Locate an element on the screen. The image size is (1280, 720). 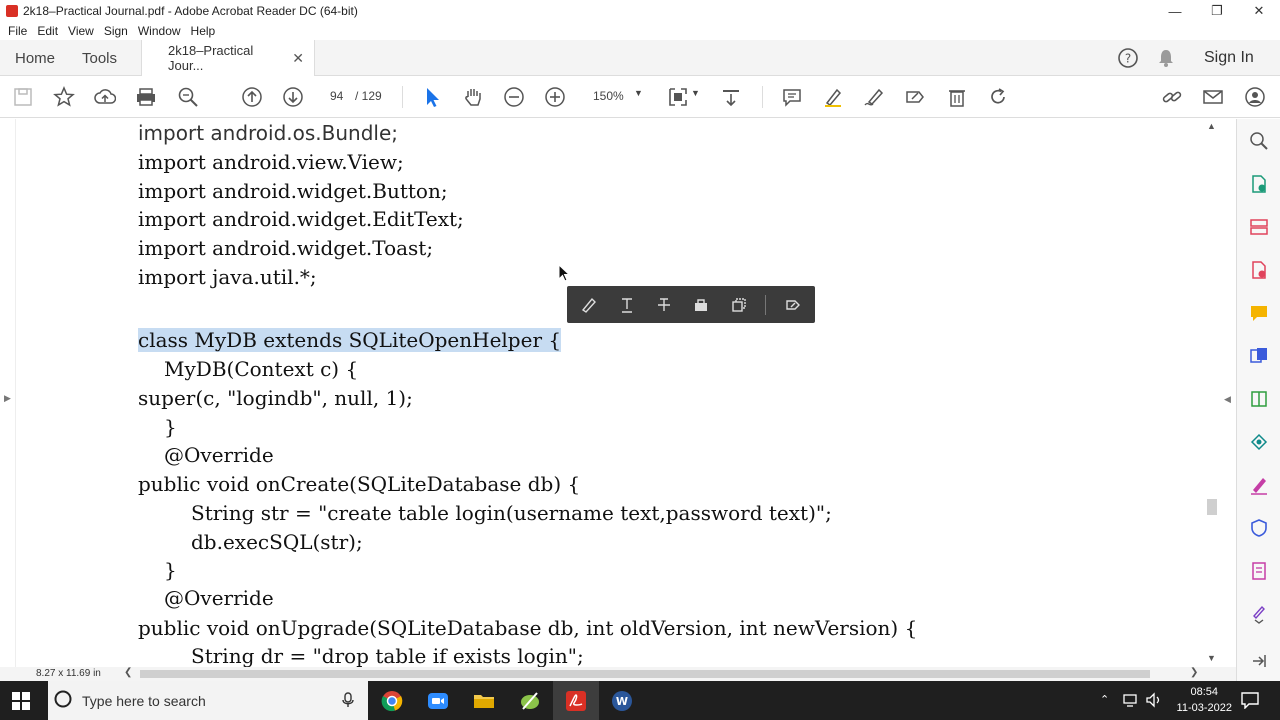
tab-document: 2k18–Practical Jour... ✕ is located at coordinates (228, 58).